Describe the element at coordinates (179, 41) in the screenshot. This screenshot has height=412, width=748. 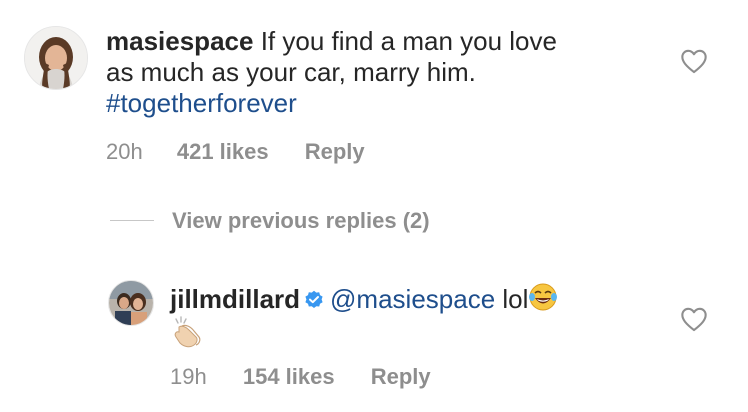
I see `comment-username: masiespace` at that location.